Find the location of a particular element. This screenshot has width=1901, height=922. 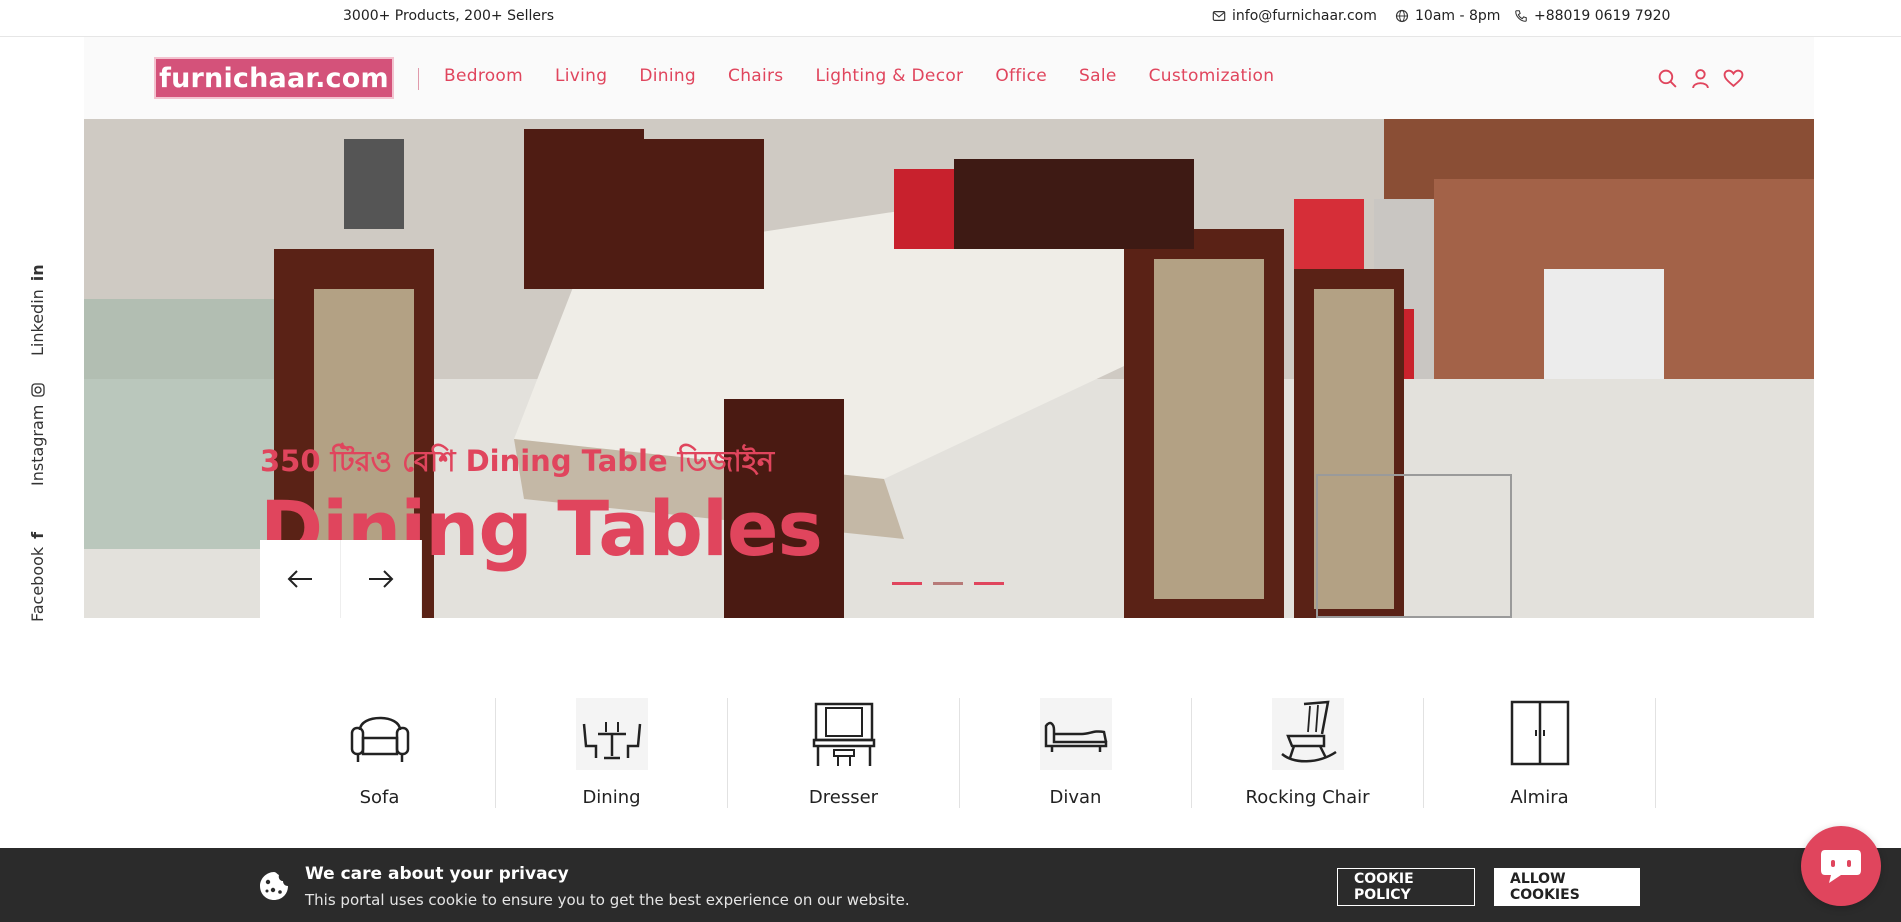

heart-icon is located at coordinates (1733, 78).